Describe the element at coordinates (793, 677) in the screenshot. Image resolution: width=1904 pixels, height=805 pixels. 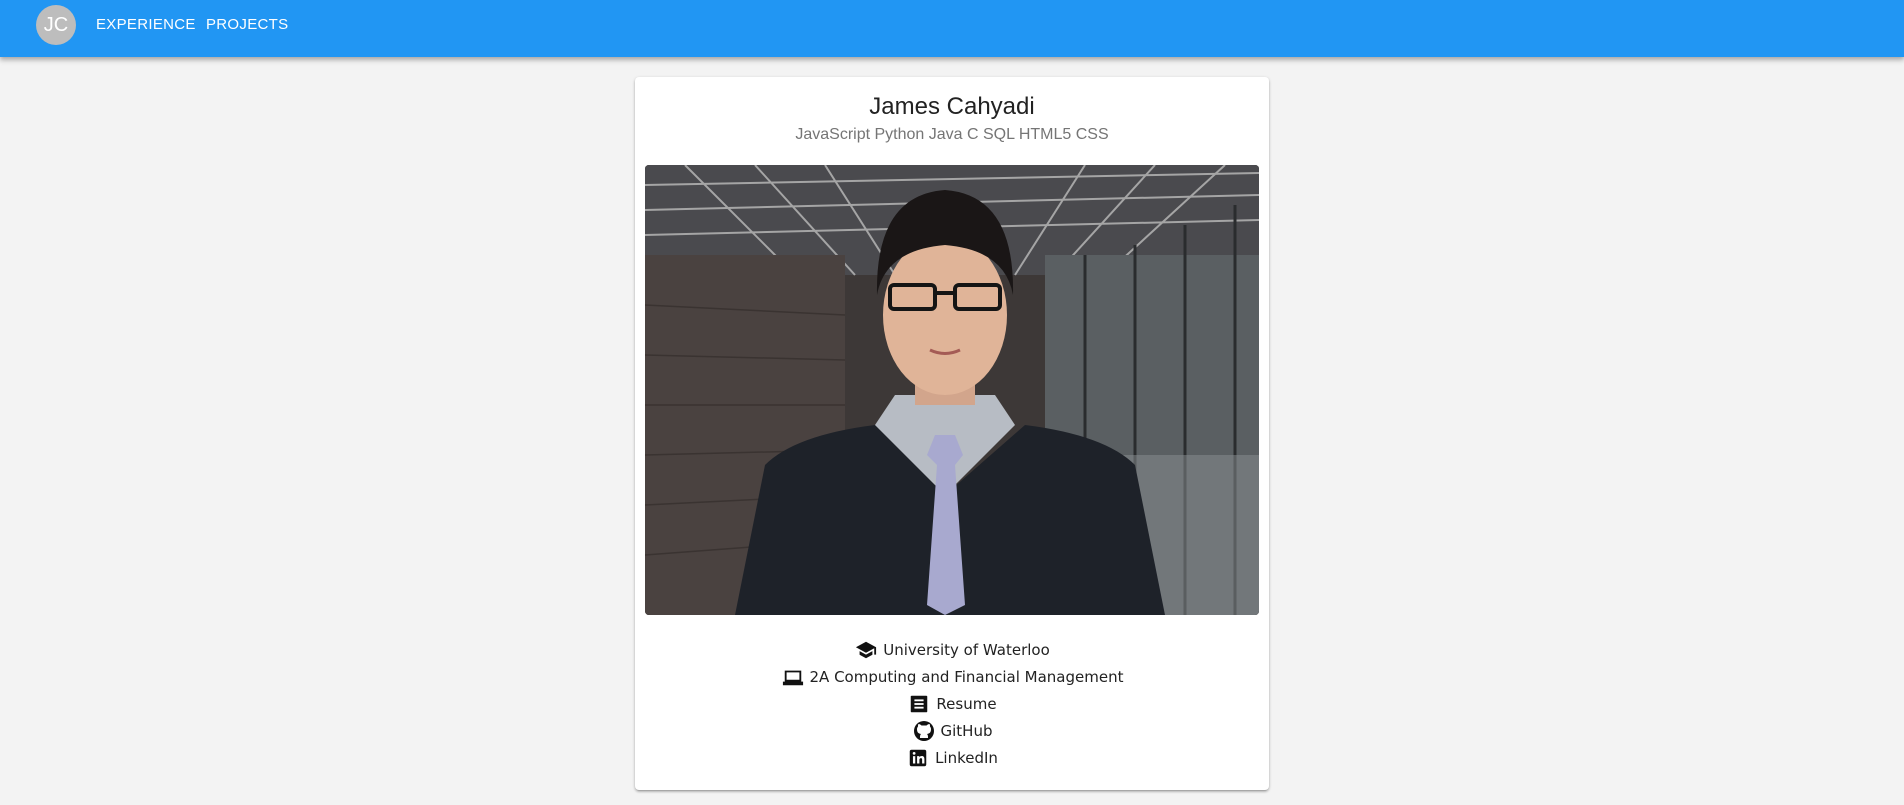
I see `laptop-icon` at that location.